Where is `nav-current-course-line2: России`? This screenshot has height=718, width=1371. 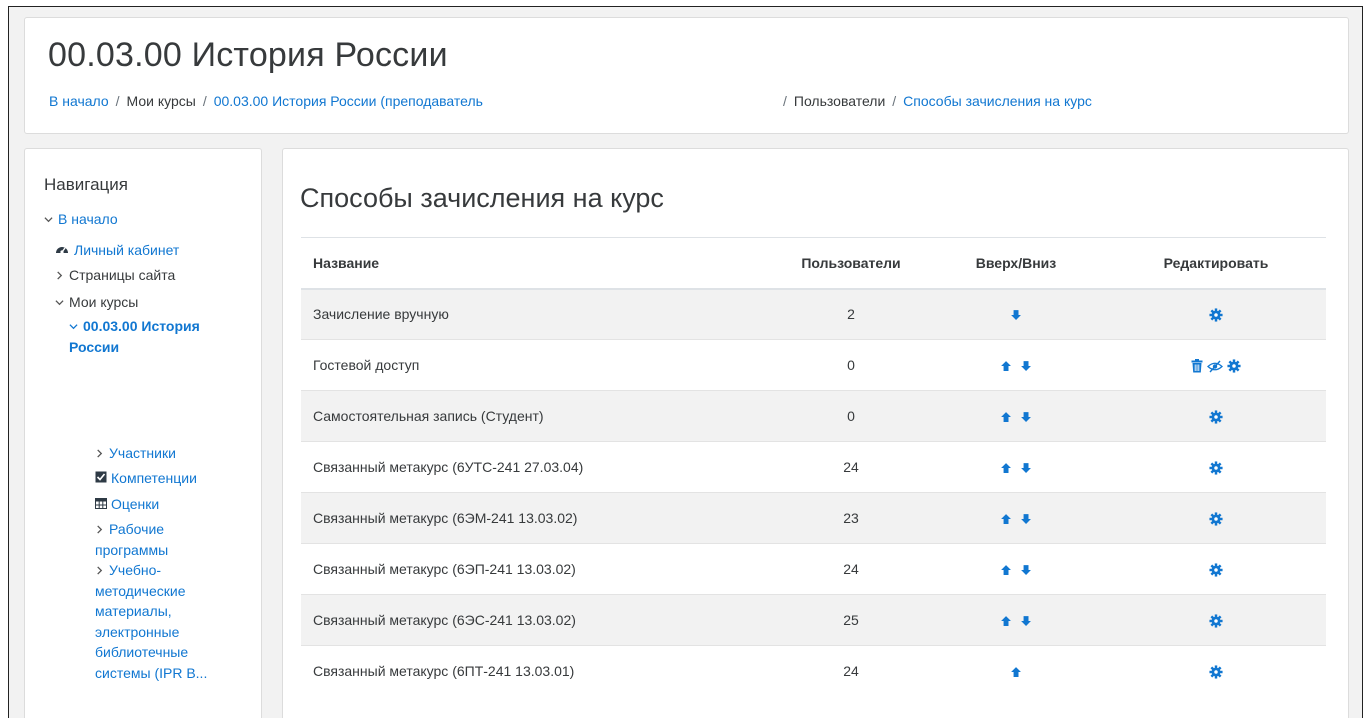
nav-current-course-line2: России is located at coordinates (94, 347).